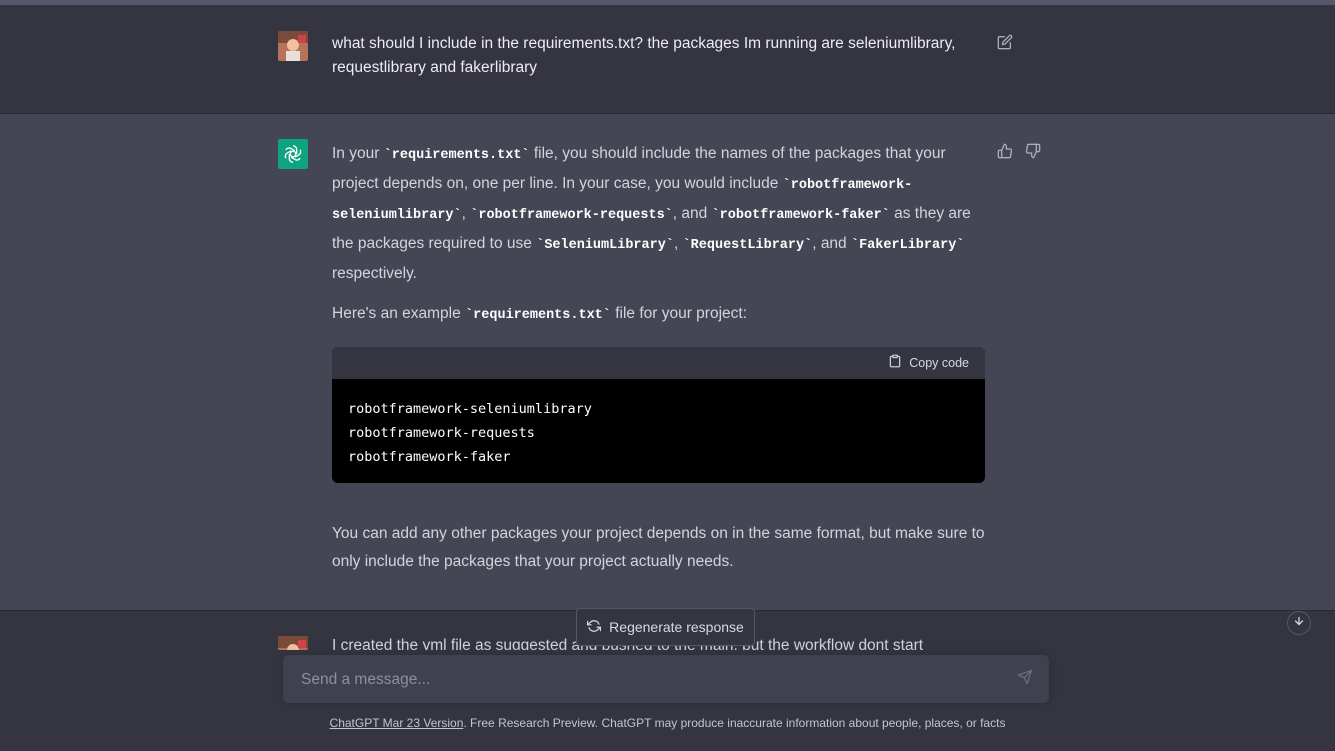 This screenshot has height=751, width=1335. Describe the element at coordinates (1033, 151) in the screenshot. I see `thumbs-down-icon` at that location.